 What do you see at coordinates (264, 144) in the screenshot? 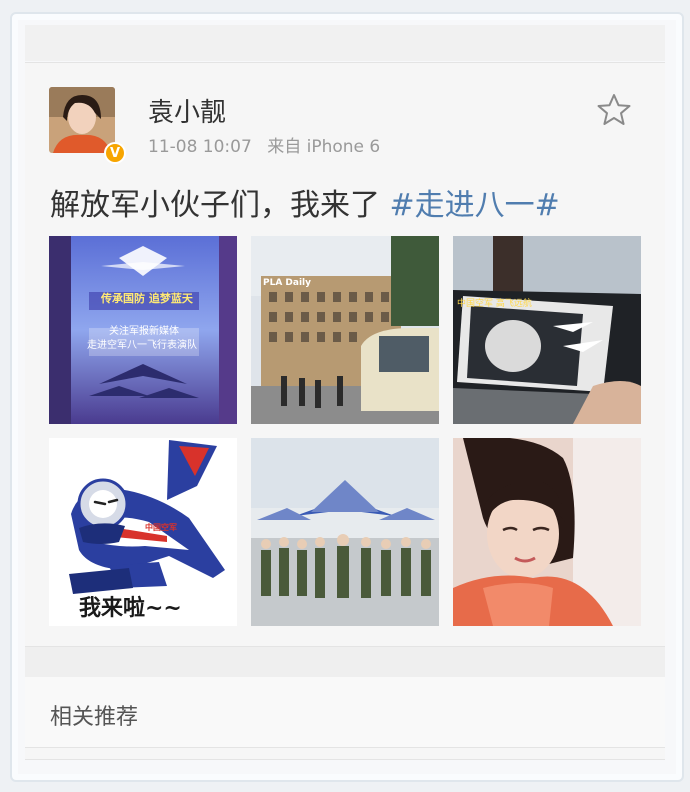
I see `post-meta: 11-08 10:07 来自 iPhone 6` at bounding box center [264, 144].